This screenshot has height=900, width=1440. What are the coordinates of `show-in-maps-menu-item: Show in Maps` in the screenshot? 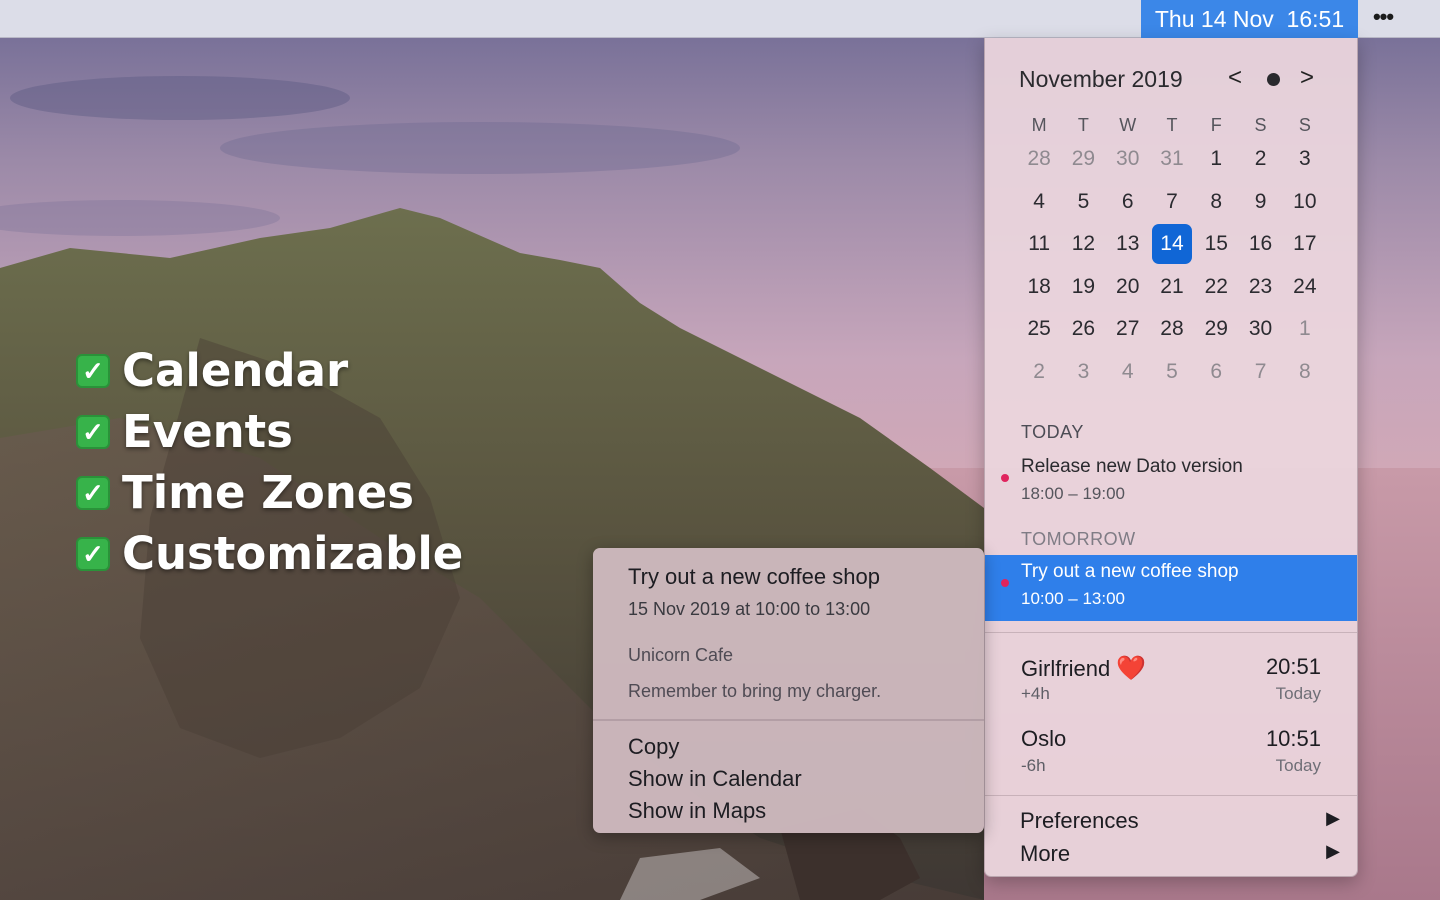 It's located at (697, 811).